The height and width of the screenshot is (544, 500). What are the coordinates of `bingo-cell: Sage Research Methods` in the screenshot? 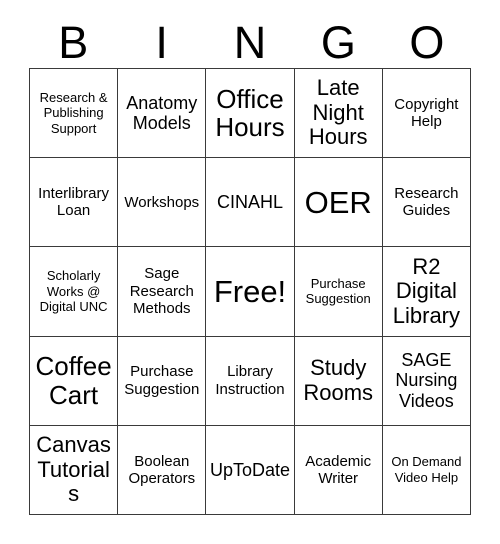 It's located at (162, 292).